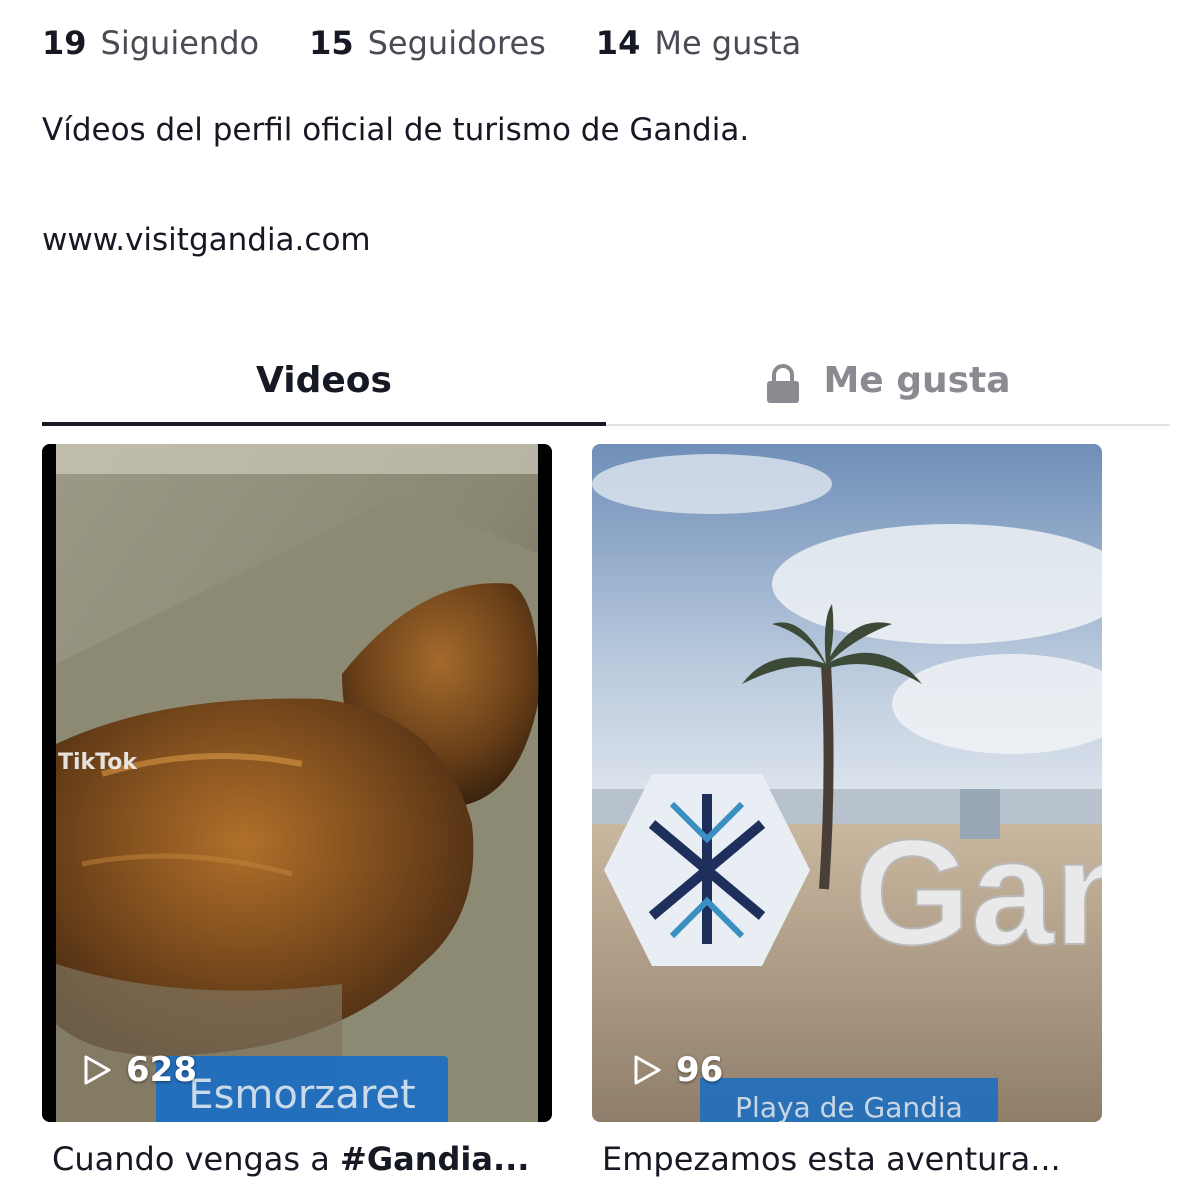 Image resolution: width=1200 pixels, height=1200 pixels. I want to click on svg-text: Gan, so click(978, 892).